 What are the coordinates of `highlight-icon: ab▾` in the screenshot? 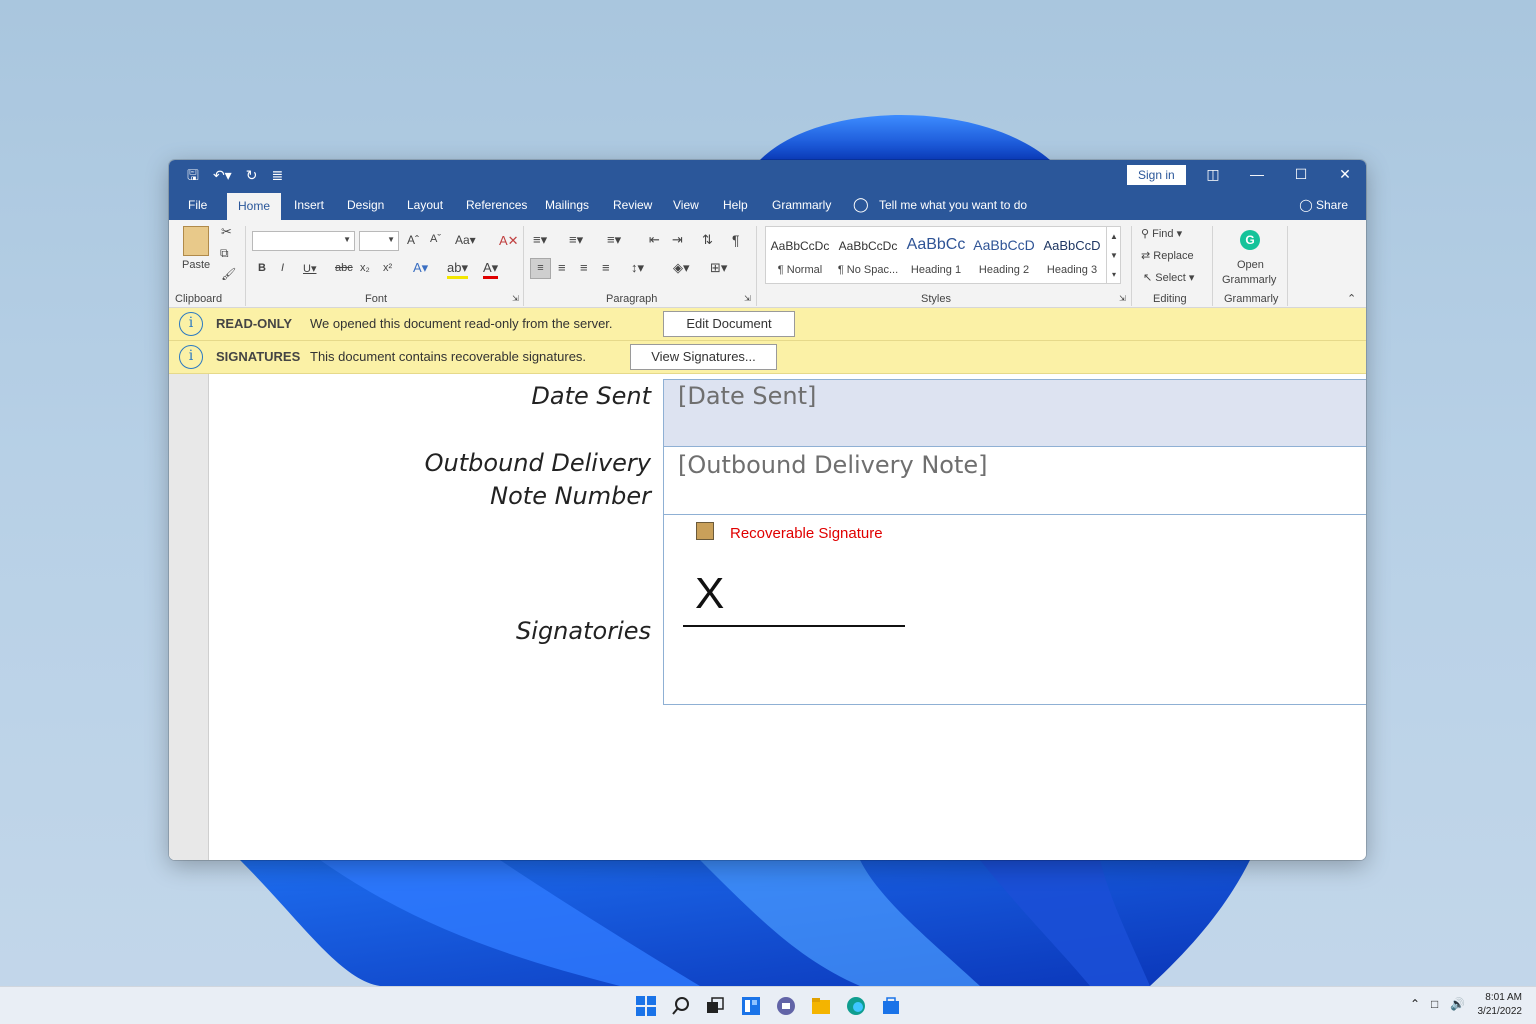 It's located at (457, 269).